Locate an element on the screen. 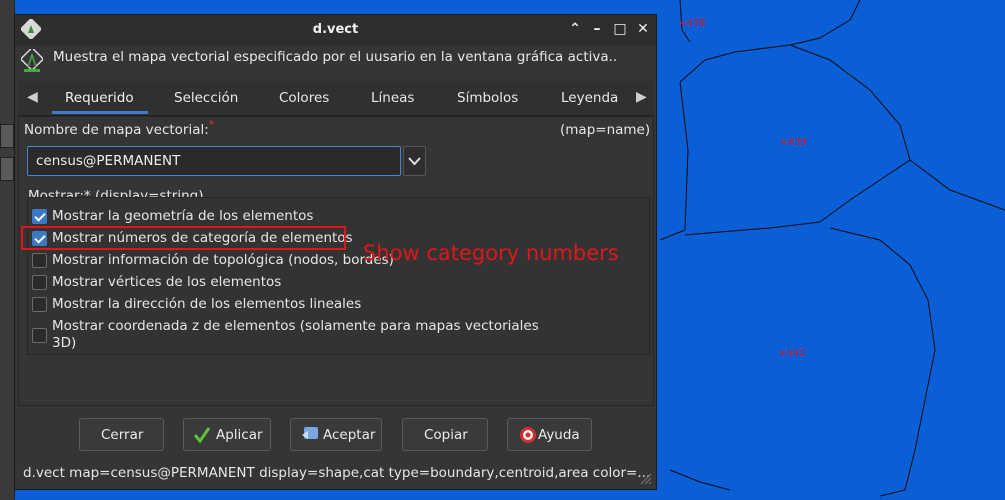  active-tab-indicator is located at coordinates (100, 112).